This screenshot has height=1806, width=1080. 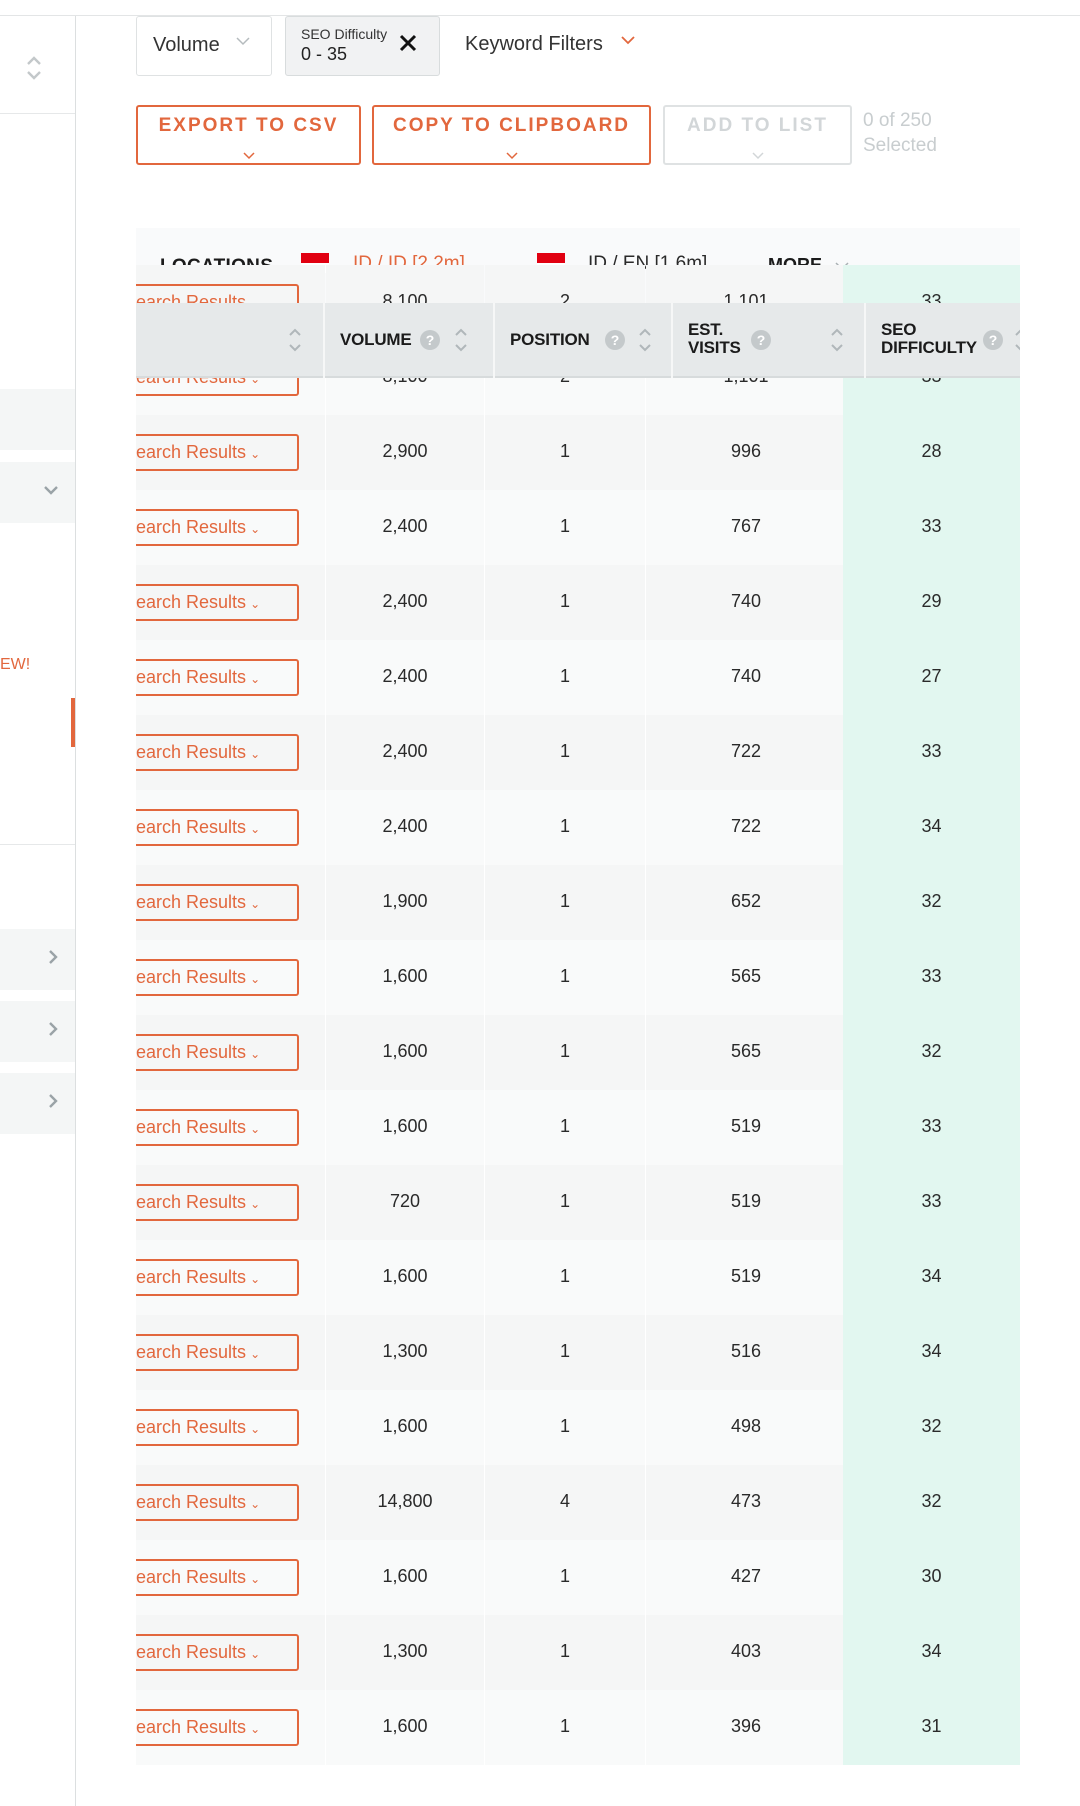 What do you see at coordinates (578, 1427) in the screenshot?
I see `table-row: earch Results ⌄ 1,600 1 498 32` at bounding box center [578, 1427].